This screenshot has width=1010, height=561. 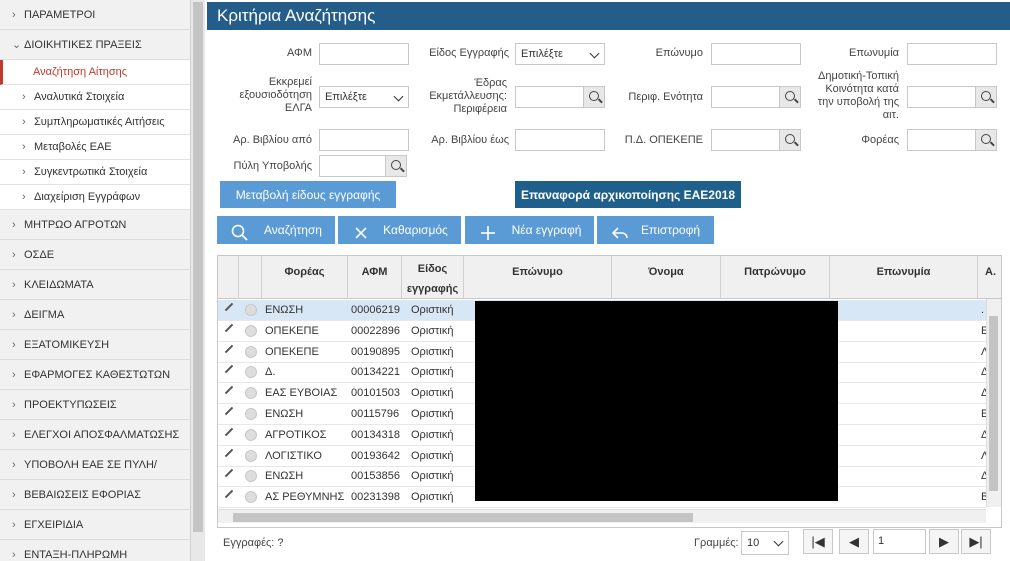 I want to click on sidebar-item-anazitisi: Αναζήτηση Αίτησης, so click(x=95, y=72).